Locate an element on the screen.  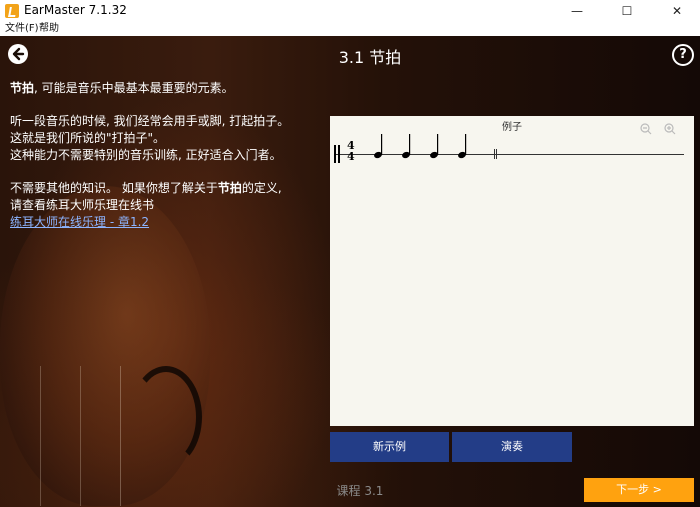
intro-paragraph: 节拍, 可能是音乐中最基本最重要的元素。 is located at coordinates (165, 88).